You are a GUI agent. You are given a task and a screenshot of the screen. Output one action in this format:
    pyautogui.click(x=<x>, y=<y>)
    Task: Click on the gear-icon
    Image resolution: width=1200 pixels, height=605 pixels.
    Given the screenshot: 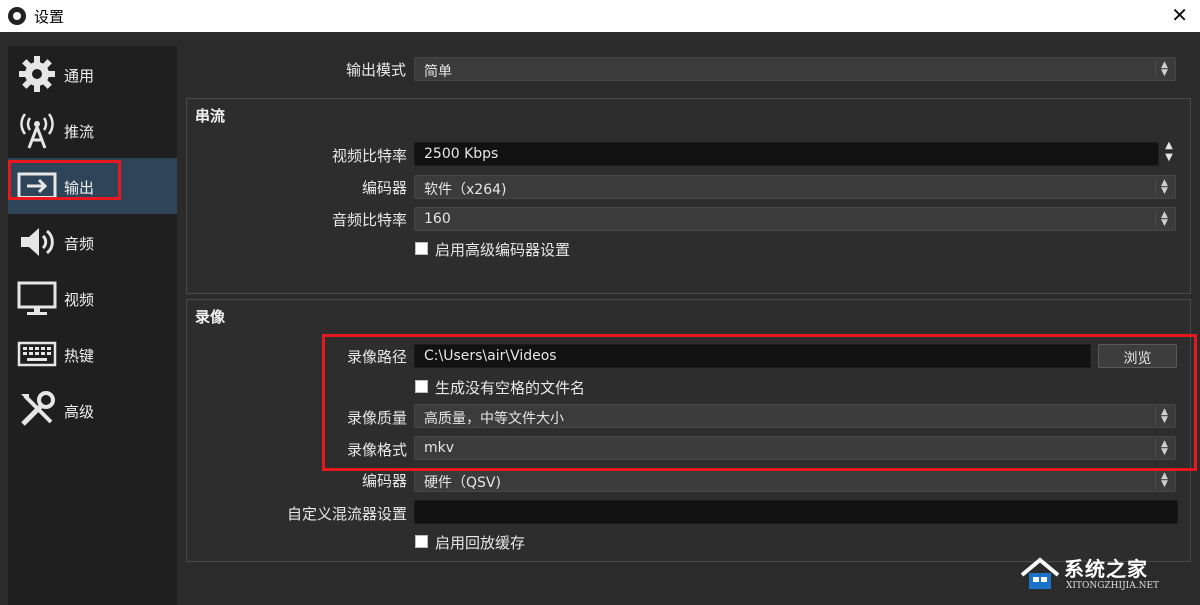 What is the action you would take?
    pyautogui.click(x=37, y=74)
    